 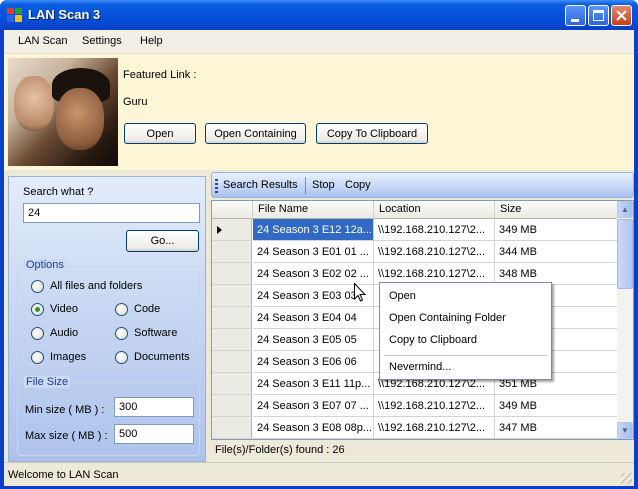 What do you see at coordinates (323, 185) in the screenshot?
I see `stop-button: Stop` at bounding box center [323, 185].